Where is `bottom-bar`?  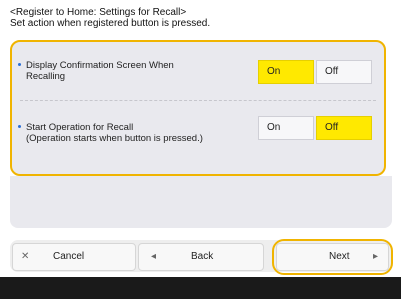
bottom-bar is located at coordinates (200, 288).